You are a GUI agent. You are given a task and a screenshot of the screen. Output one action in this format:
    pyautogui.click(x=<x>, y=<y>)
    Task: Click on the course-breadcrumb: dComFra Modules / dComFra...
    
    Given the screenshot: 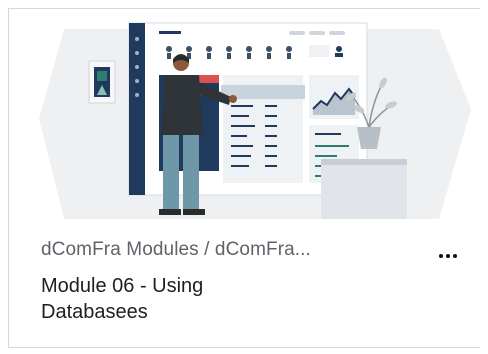 What is the action you would take?
    pyautogui.click(x=231, y=250)
    